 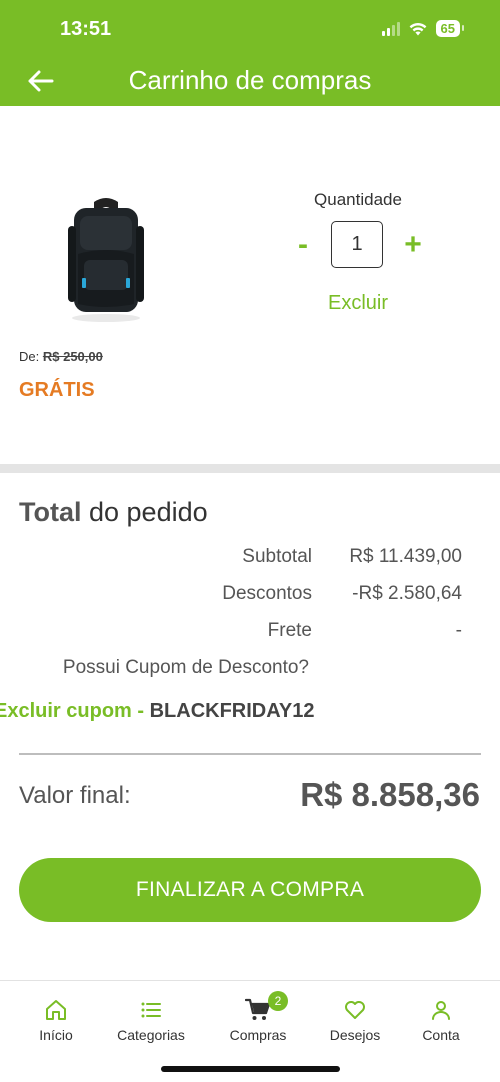 I want to click on product-image, so click(x=106, y=262).